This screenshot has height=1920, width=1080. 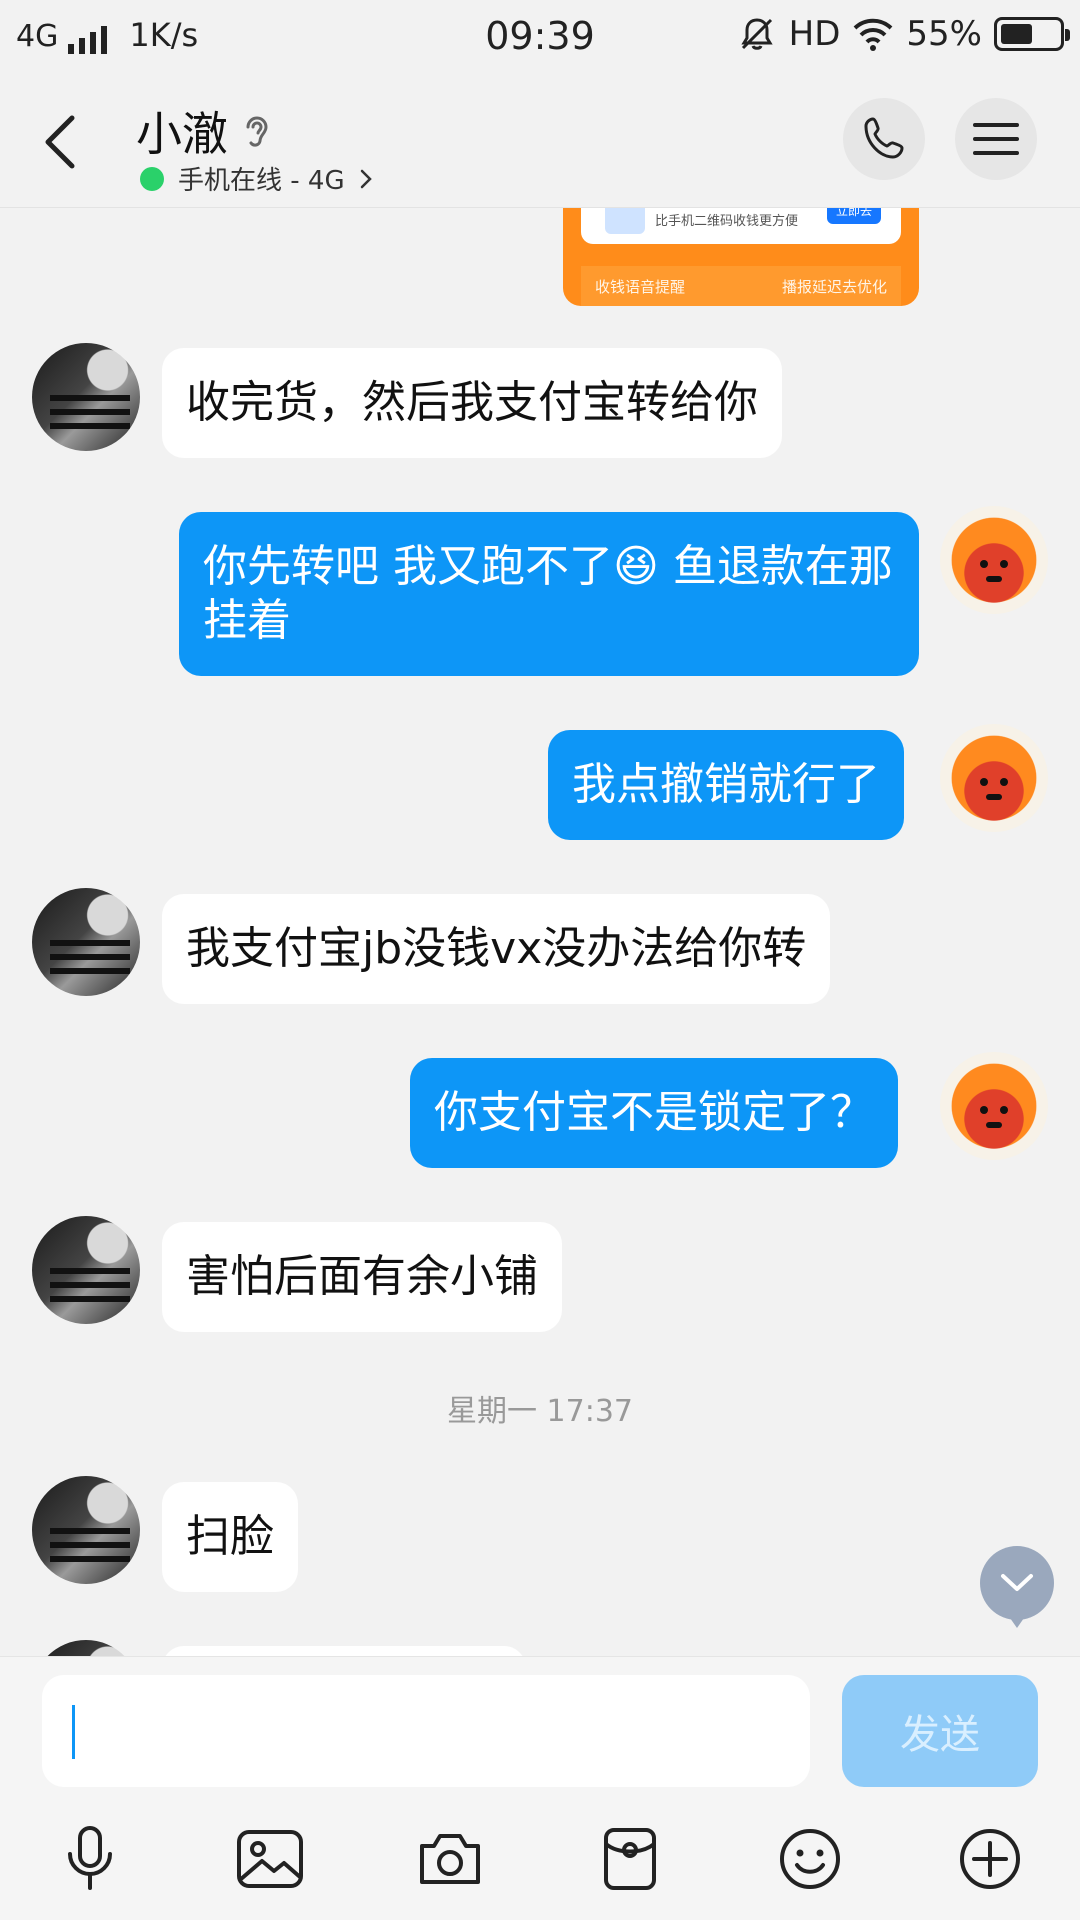 I want to click on menu-button, so click(x=996, y=139).